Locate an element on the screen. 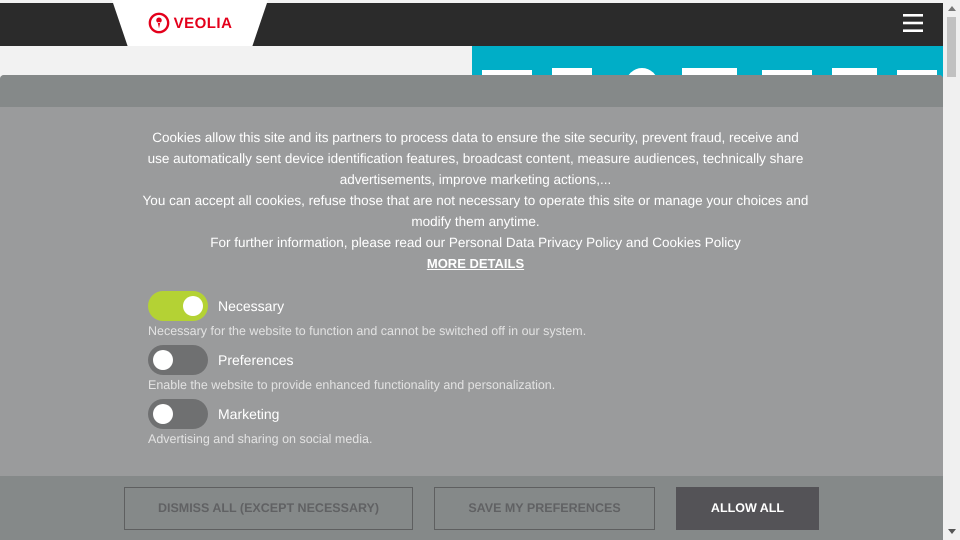 The image size is (960, 540). scroll-down-icon is located at coordinates (952, 531).